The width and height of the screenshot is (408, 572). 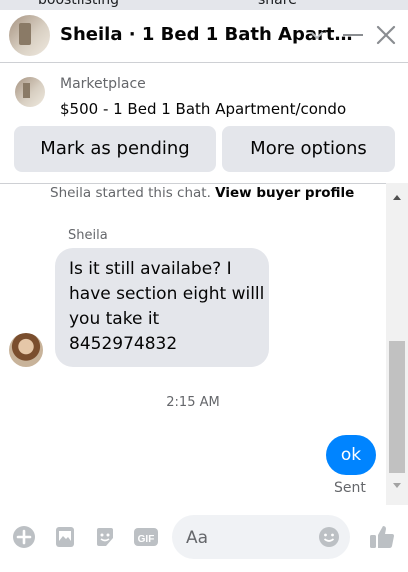 What do you see at coordinates (163, 344) in the screenshot?
I see `message-line: 8452974832` at bounding box center [163, 344].